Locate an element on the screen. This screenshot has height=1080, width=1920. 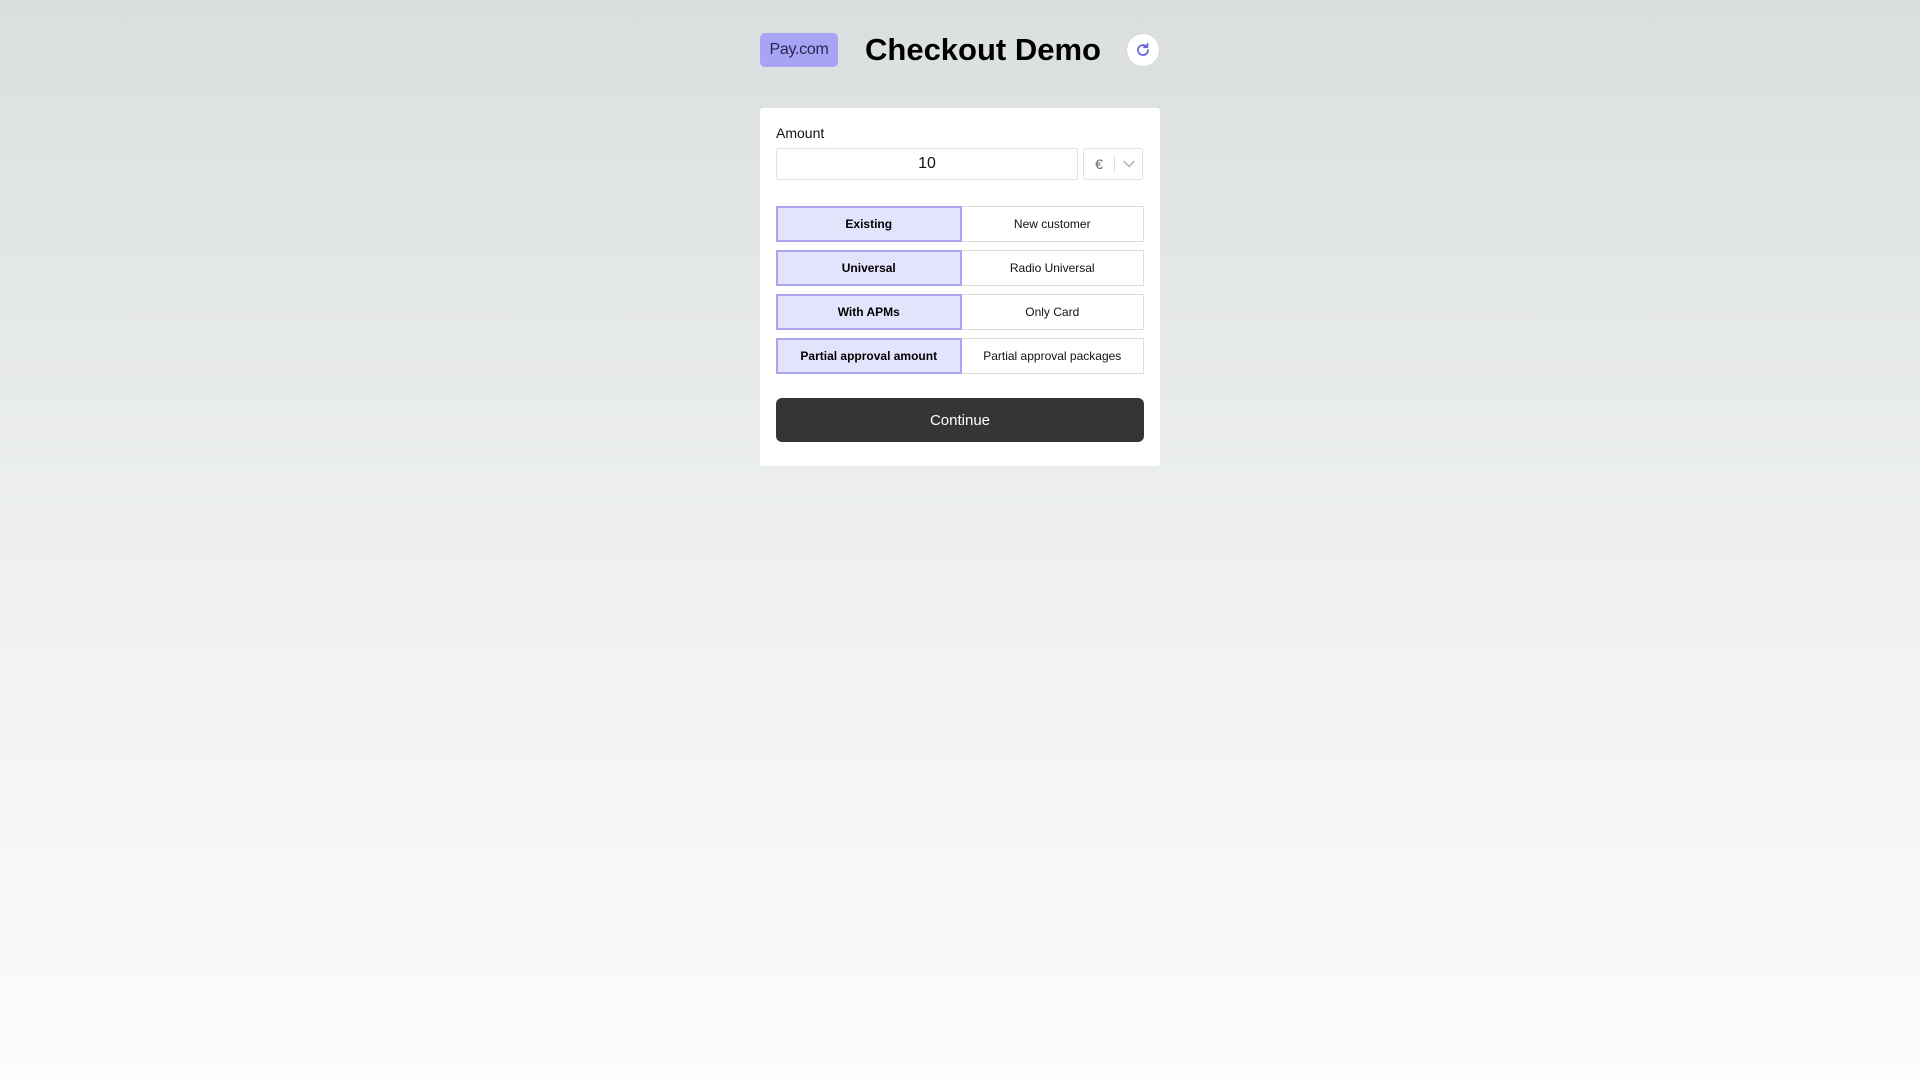
toggle-universal: Universal is located at coordinates (869, 268).